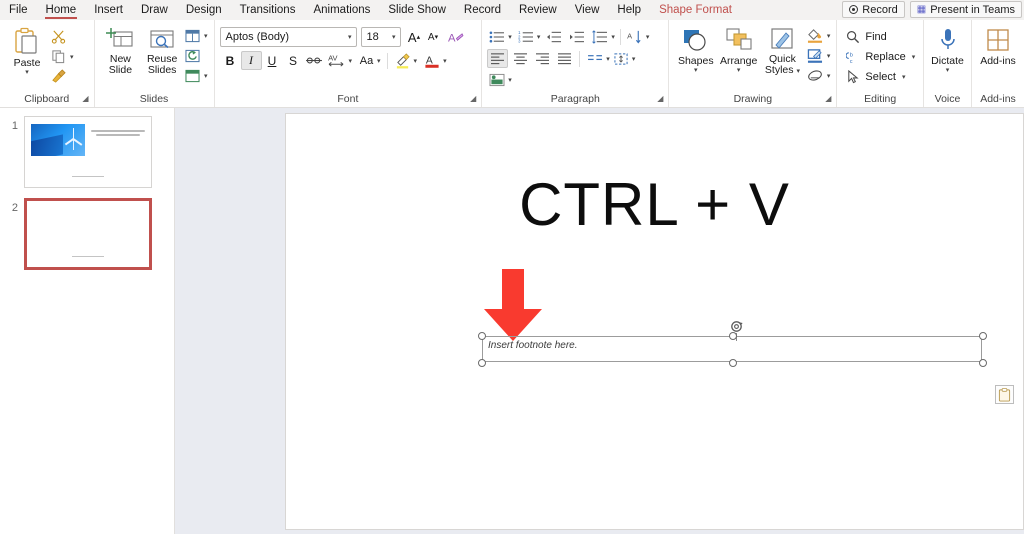 The width and height of the screenshot is (1024, 534). What do you see at coordinates (72, 57) in the screenshot?
I see `copy-chevron-down-icon: ▾` at bounding box center [72, 57].